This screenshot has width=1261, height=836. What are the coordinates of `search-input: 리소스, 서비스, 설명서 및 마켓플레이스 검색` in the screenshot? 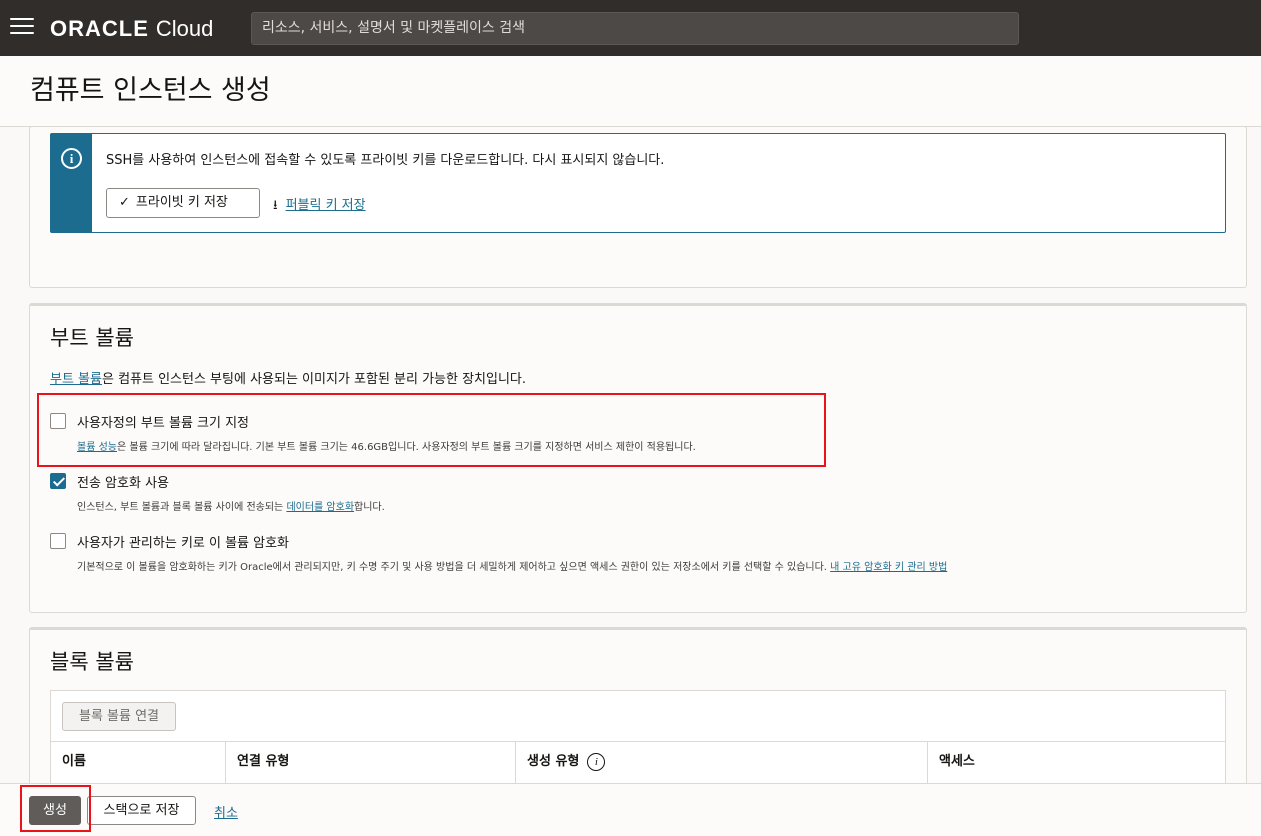 It's located at (635, 28).